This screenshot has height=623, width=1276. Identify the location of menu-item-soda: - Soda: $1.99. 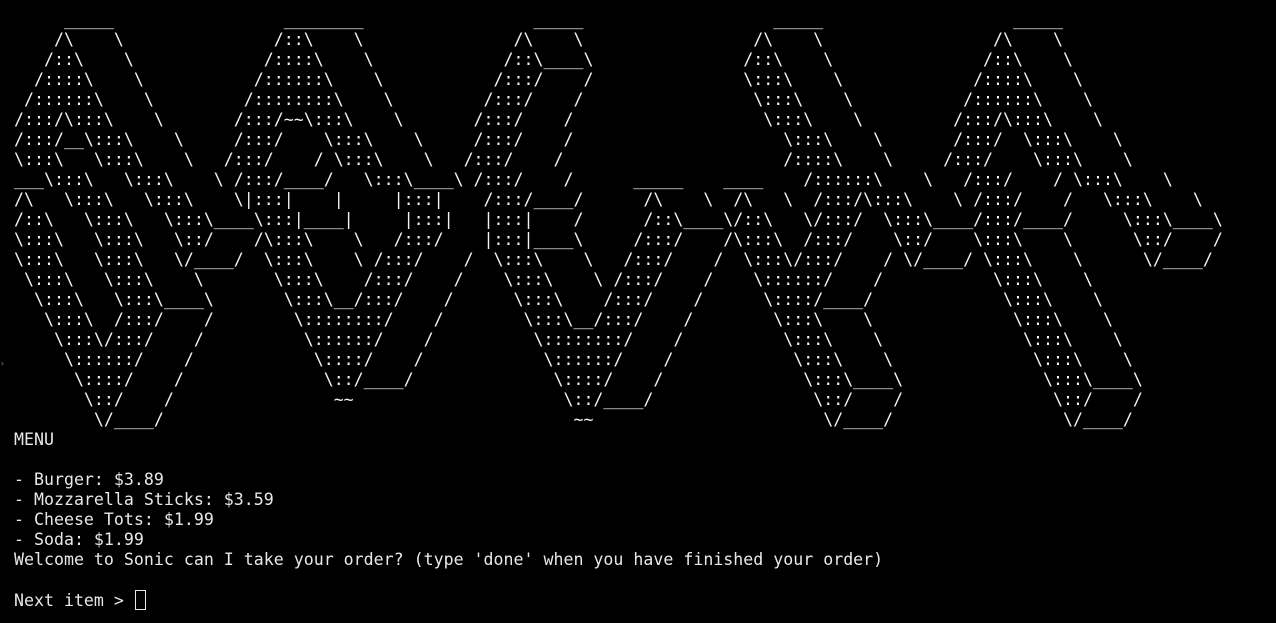
(79, 539).